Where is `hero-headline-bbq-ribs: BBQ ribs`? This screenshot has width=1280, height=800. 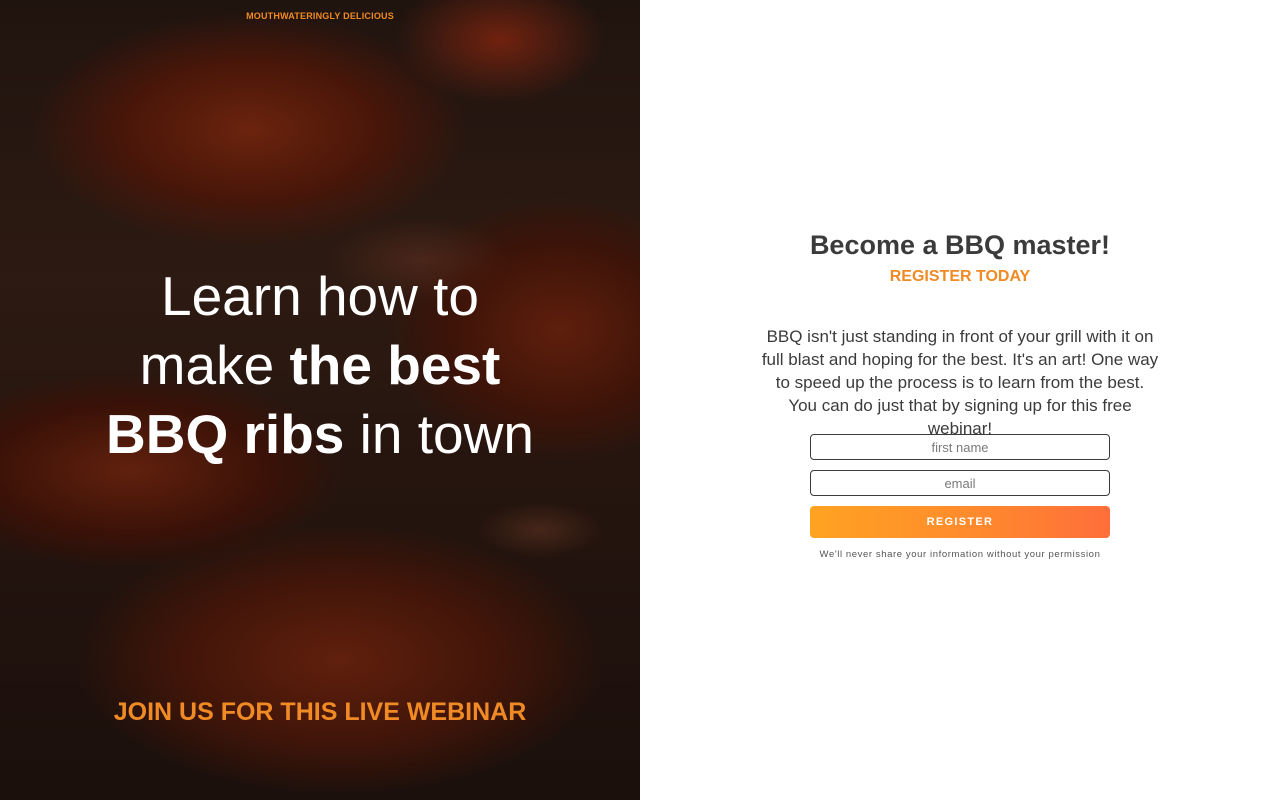
hero-headline-bbq-ribs: BBQ ribs is located at coordinates (225, 434).